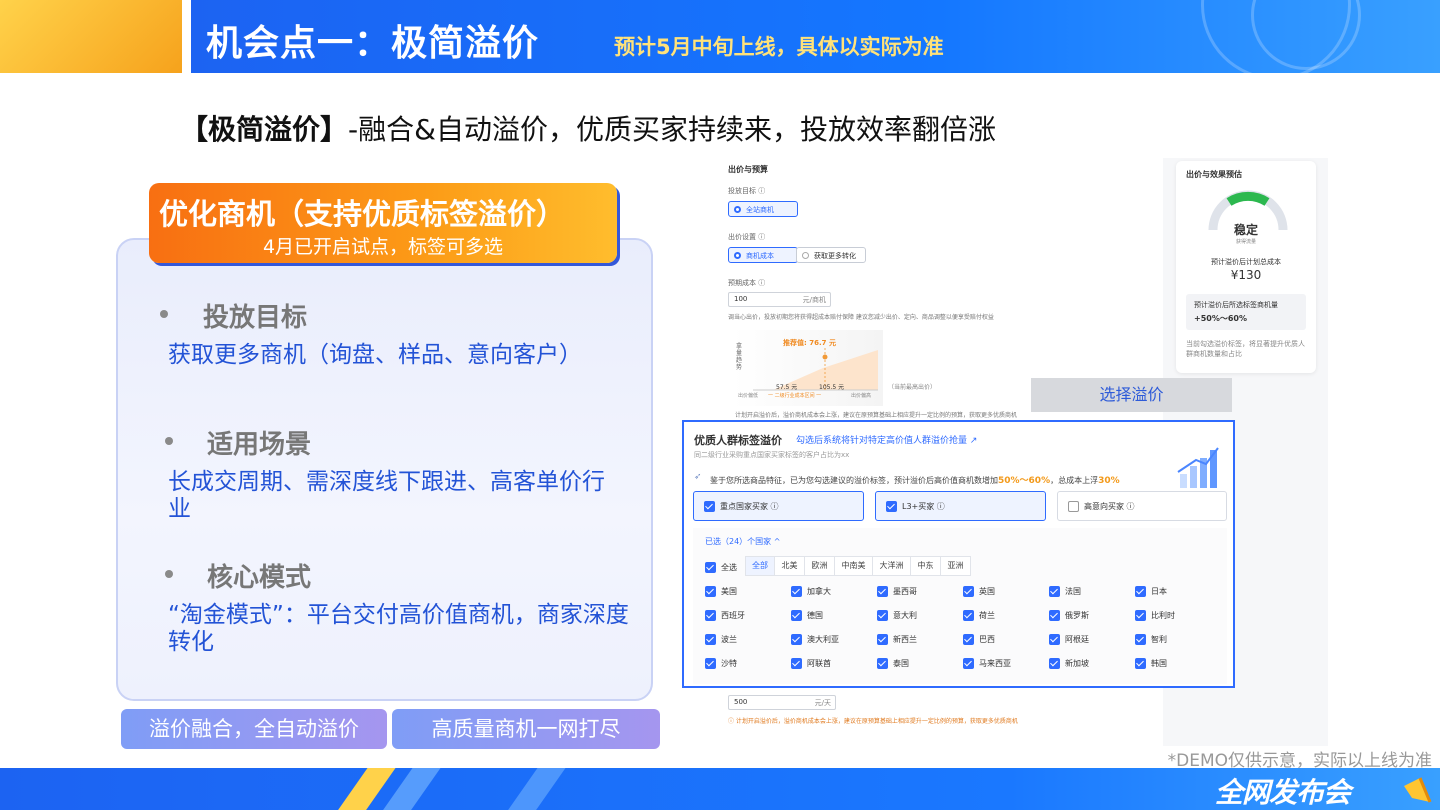  I want to click on section-heading-goal: 投放目标, so click(255, 318).